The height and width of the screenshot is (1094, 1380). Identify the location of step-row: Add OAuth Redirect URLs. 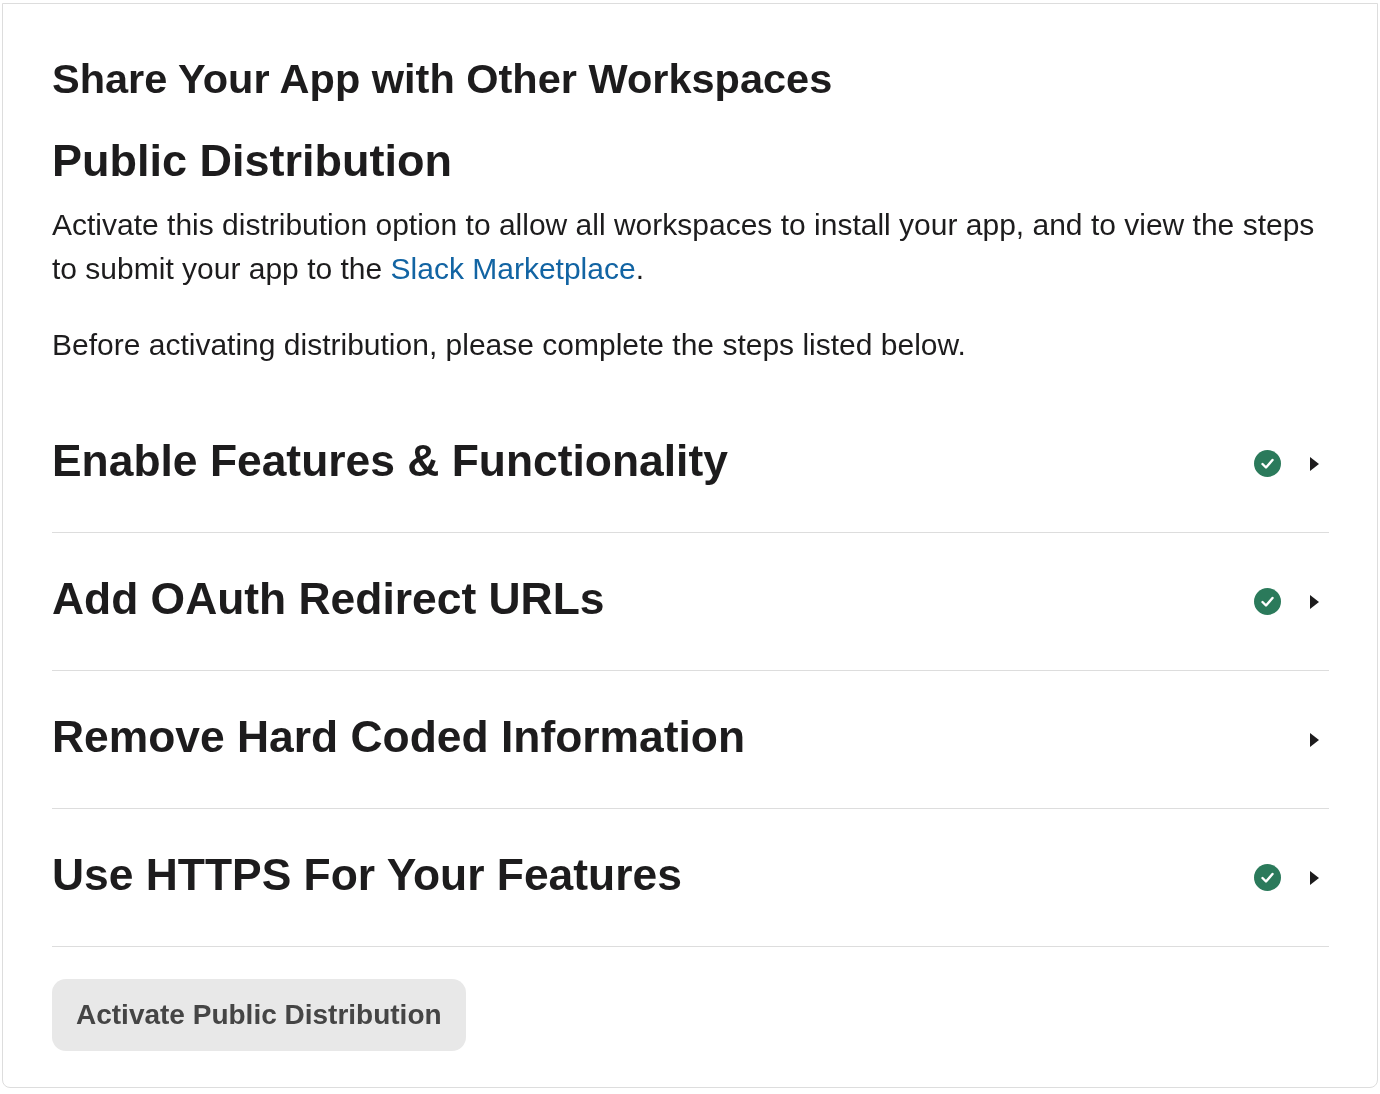
(690, 602).